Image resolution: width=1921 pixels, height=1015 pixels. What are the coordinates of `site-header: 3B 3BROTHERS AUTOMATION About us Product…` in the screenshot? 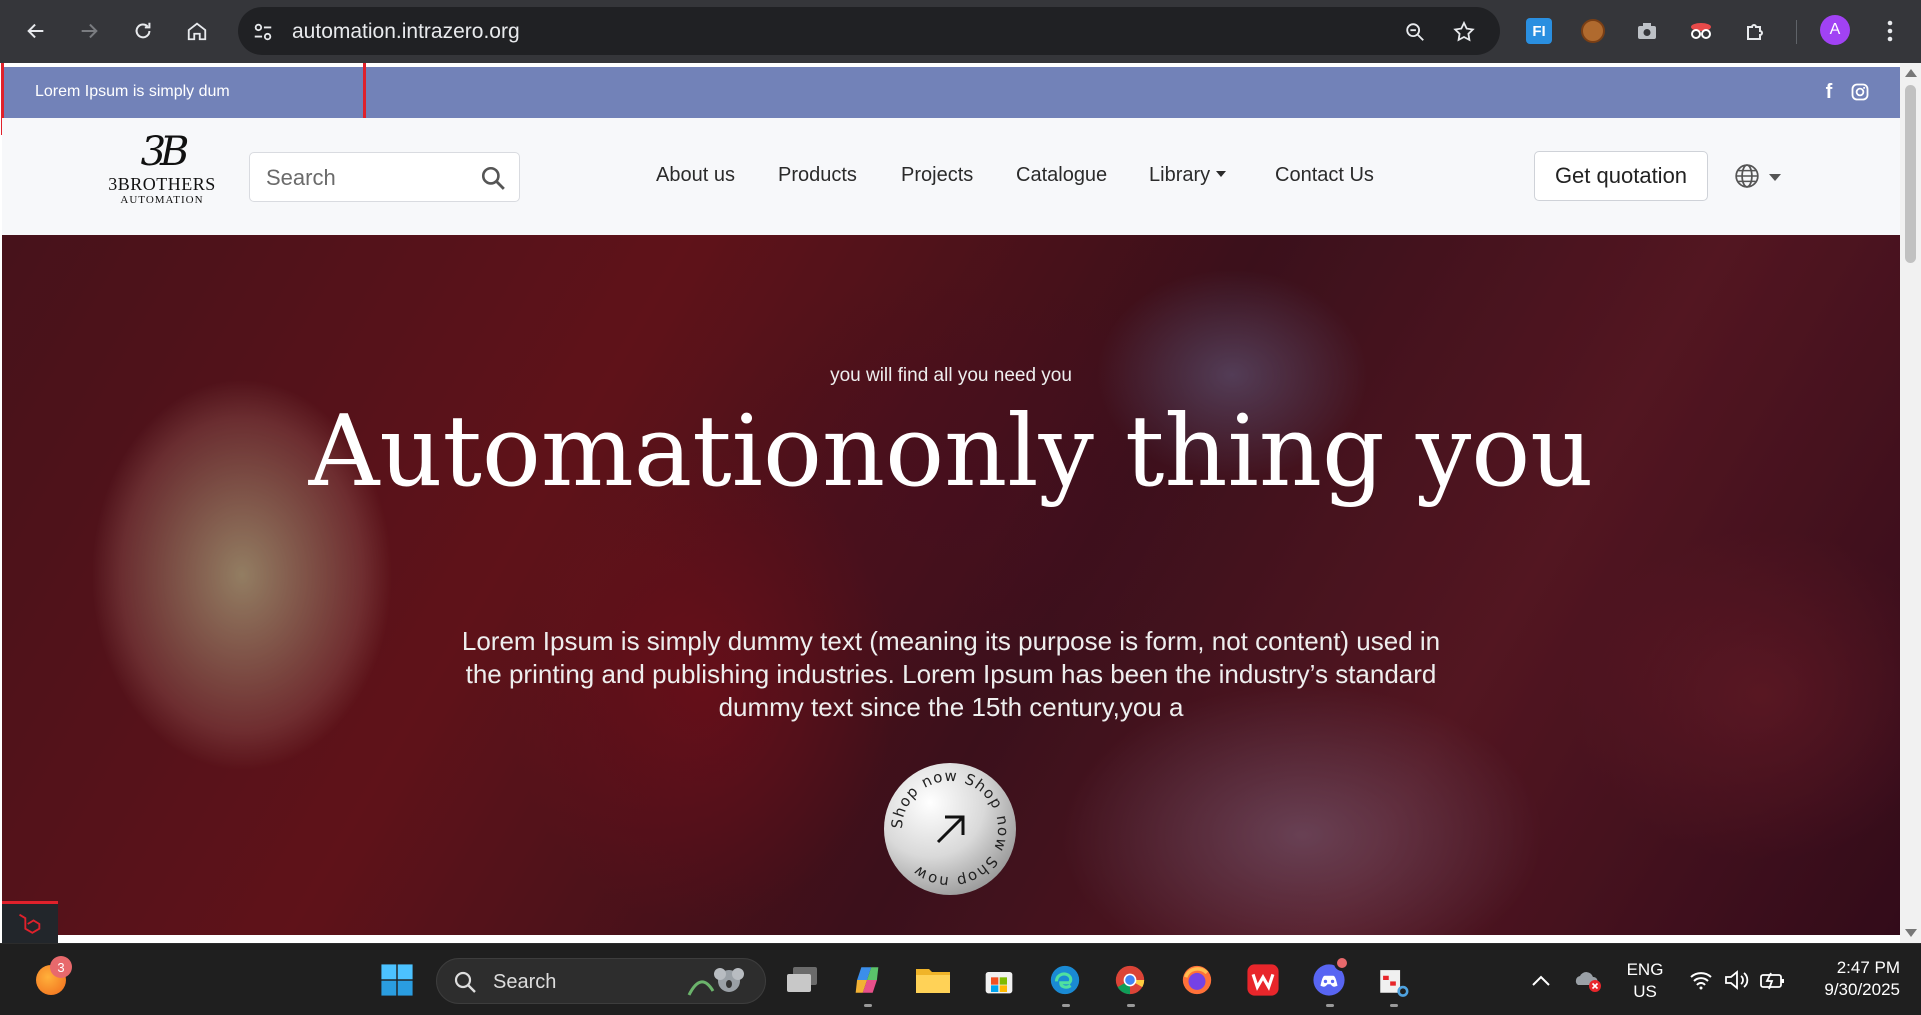 It's located at (951, 176).